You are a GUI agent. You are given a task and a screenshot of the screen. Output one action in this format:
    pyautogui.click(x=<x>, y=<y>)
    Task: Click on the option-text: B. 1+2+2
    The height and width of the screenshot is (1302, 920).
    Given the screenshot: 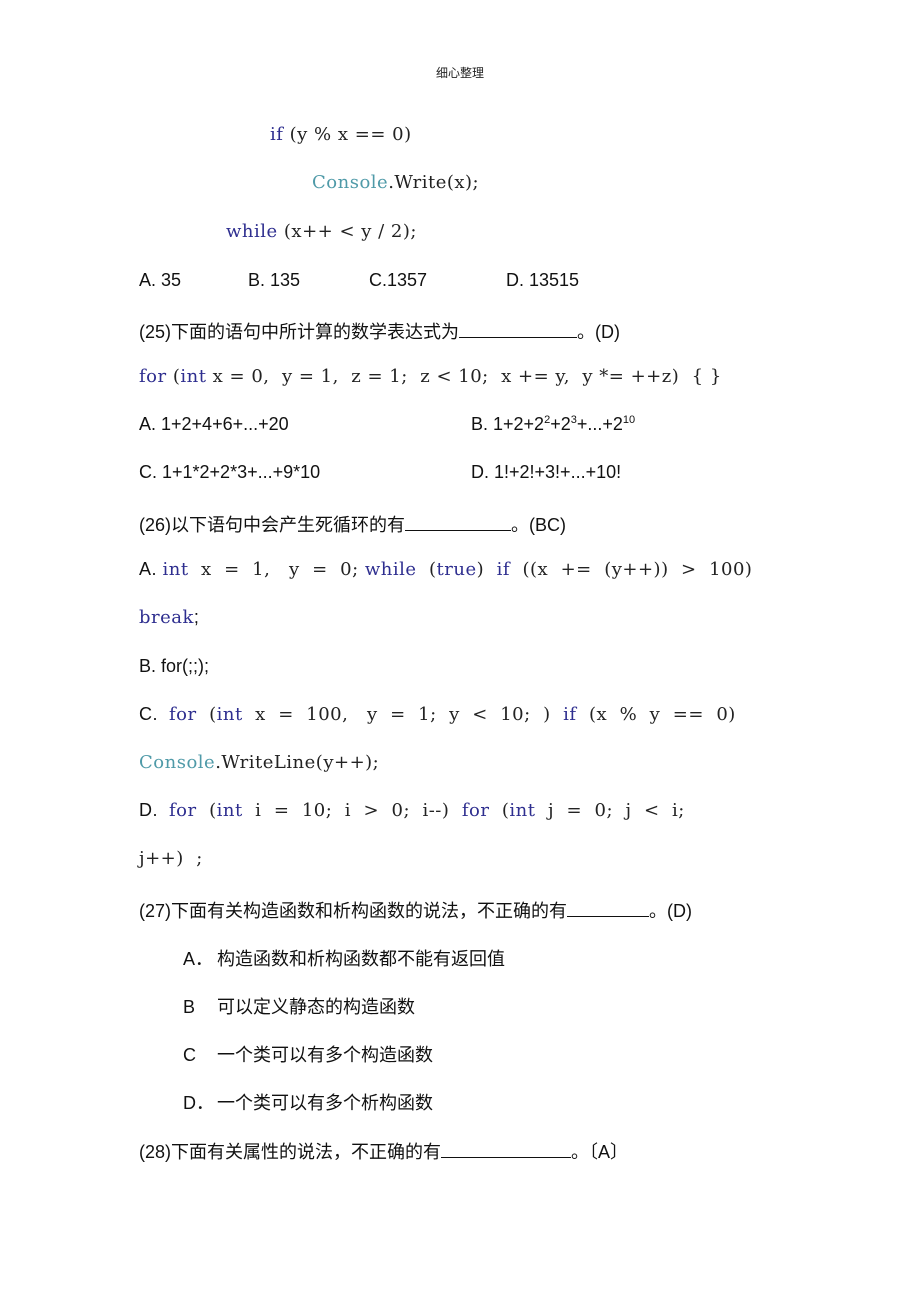 What is the action you would take?
    pyautogui.click(x=508, y=424)
    